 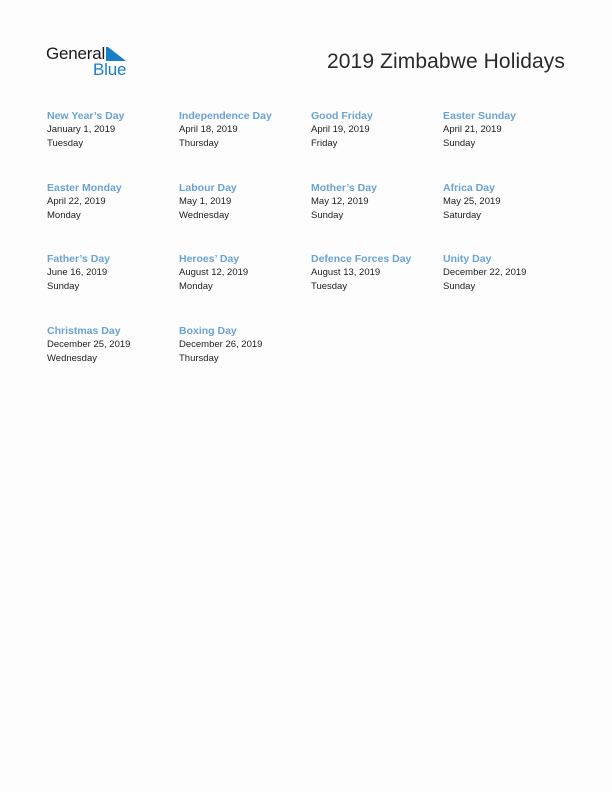 What do you see at coordinates (225, 116) in the screenshot?
I see `holiday-name: Independence Day` at bounding box center [225, 116].